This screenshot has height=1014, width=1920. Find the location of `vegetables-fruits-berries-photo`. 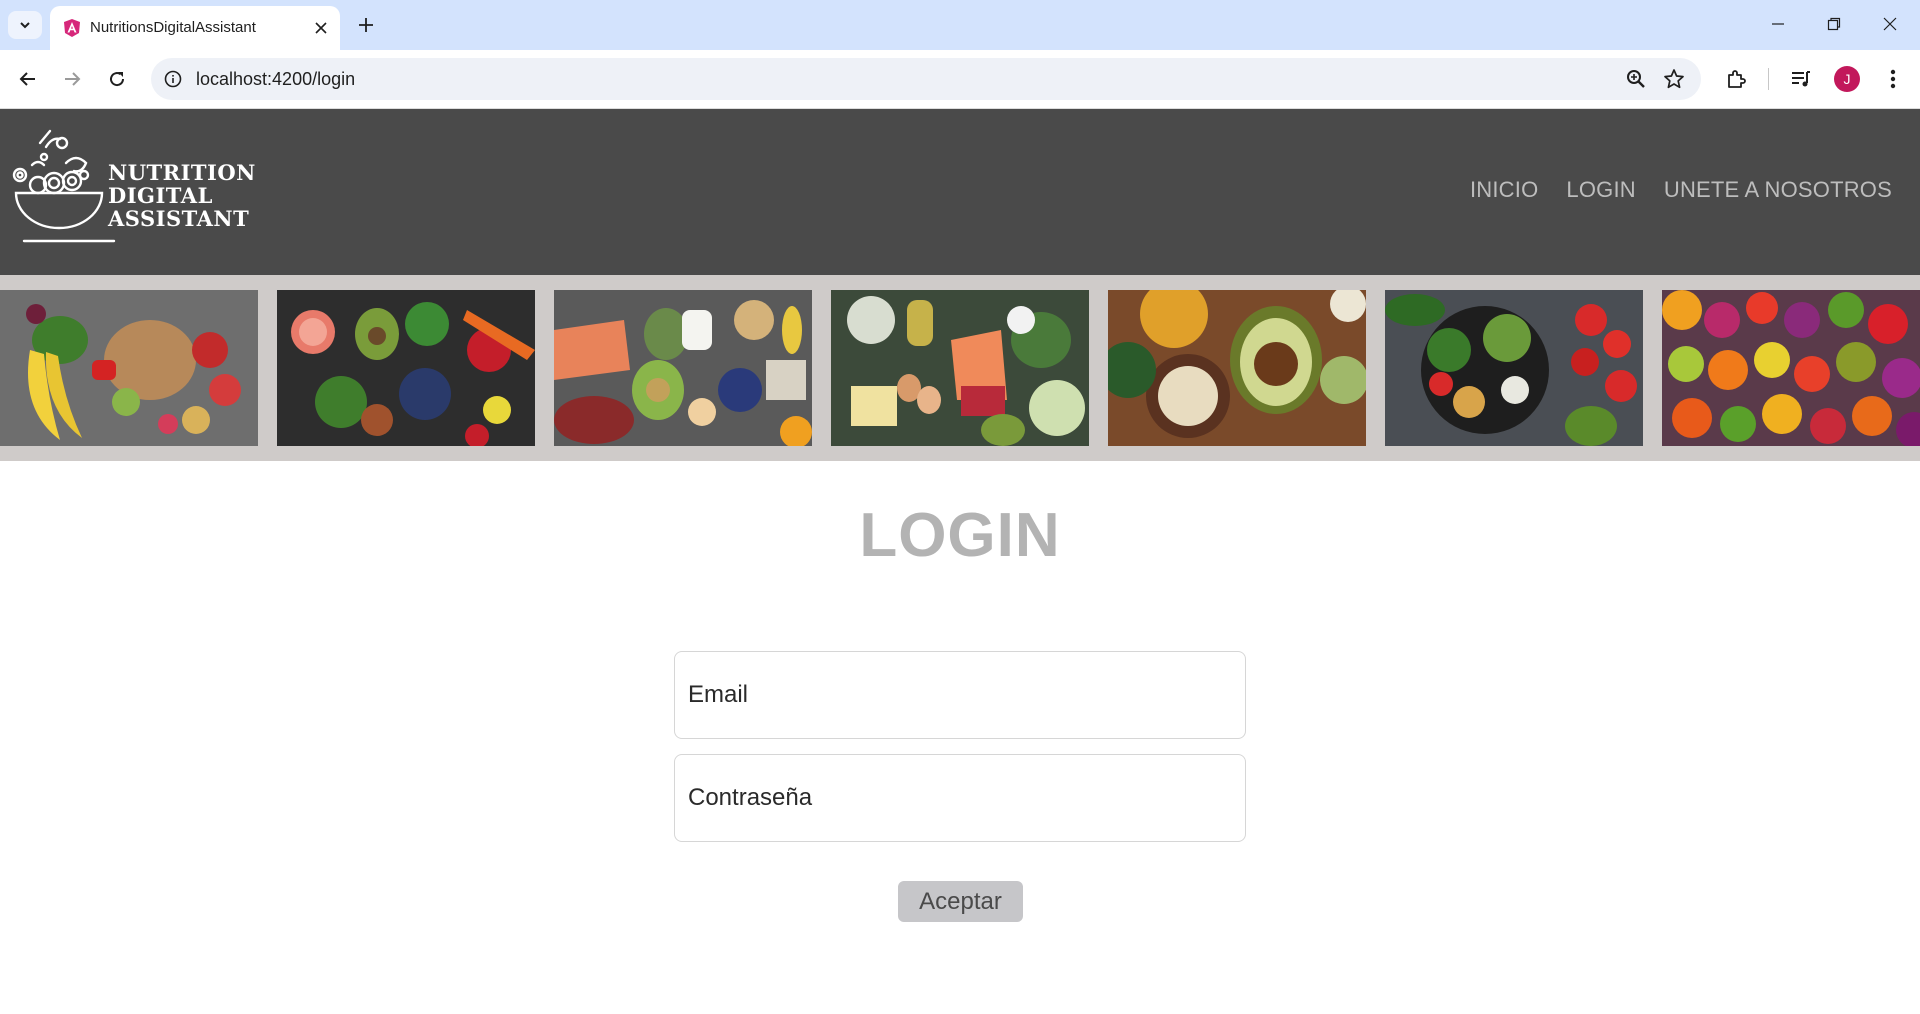

vegetables-fruits-berries-photo is located at coordinates (406, 368).